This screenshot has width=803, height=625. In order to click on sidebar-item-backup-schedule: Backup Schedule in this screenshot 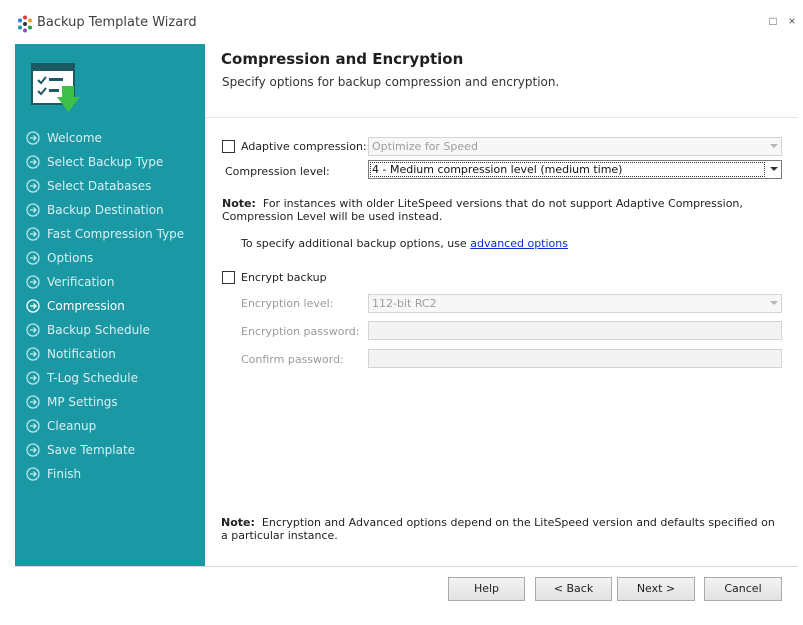, I will do `click(110, 330)`.